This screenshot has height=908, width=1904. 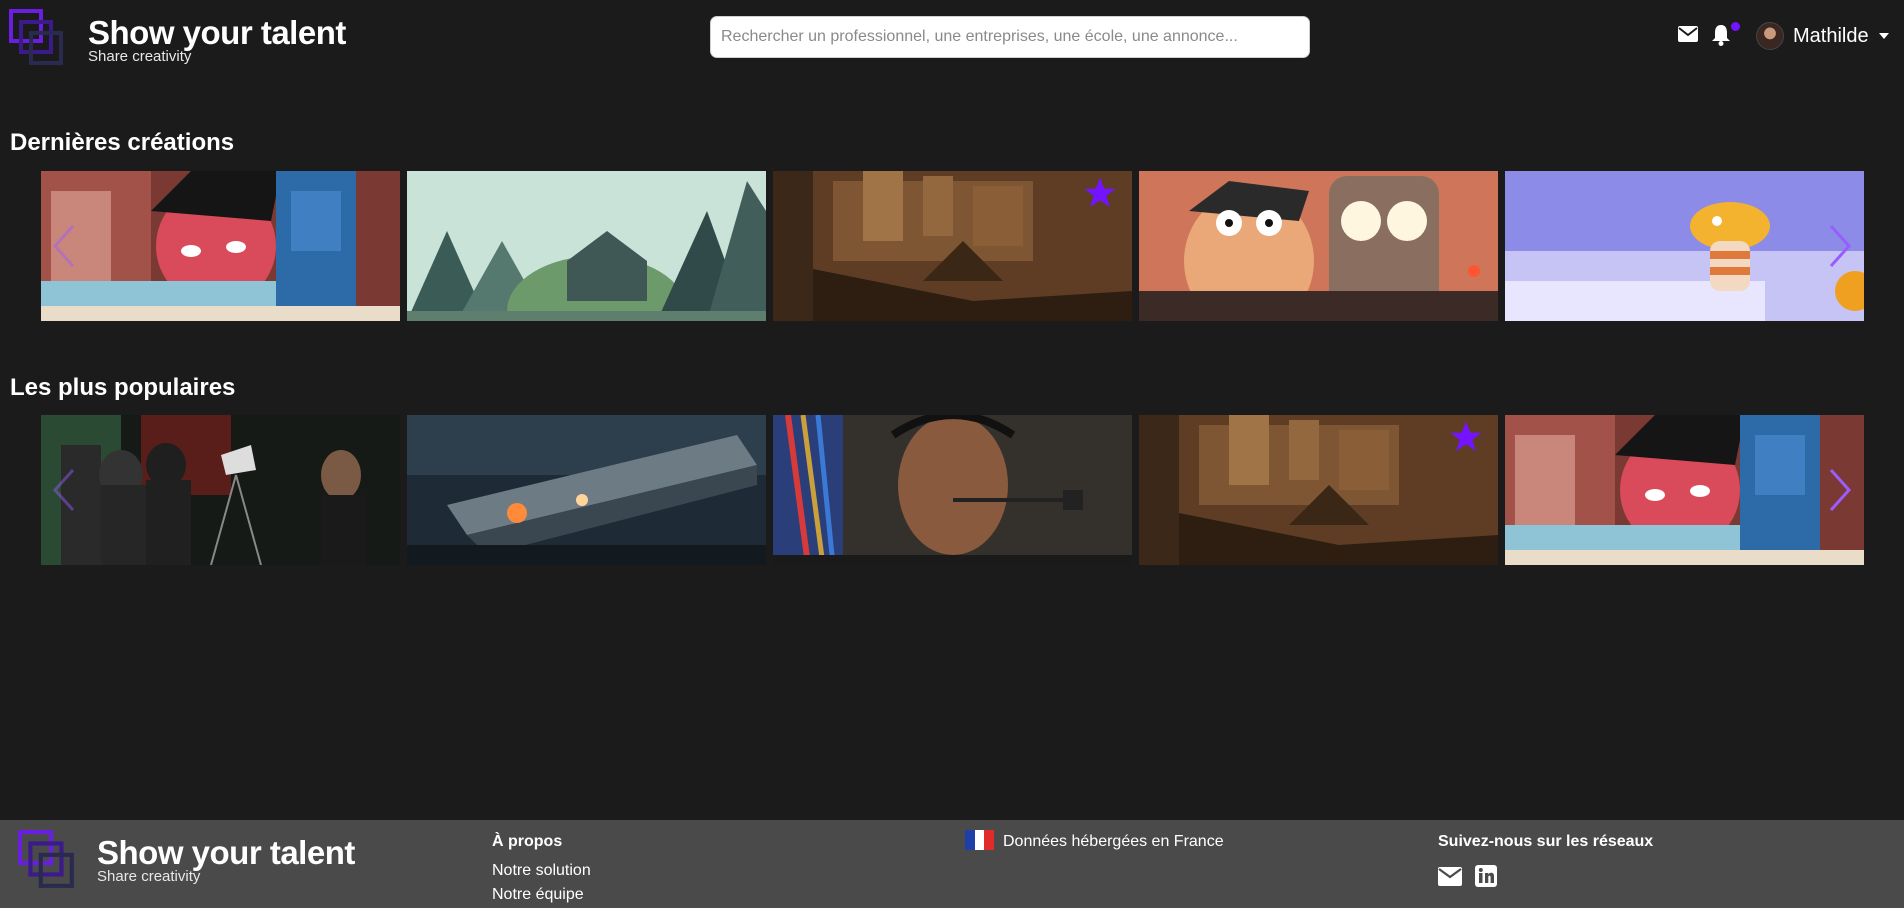 What do you see at coordinates (1721, 35) in the screenshot?
I see `bell-icon` at bounding box center [1721, 35].